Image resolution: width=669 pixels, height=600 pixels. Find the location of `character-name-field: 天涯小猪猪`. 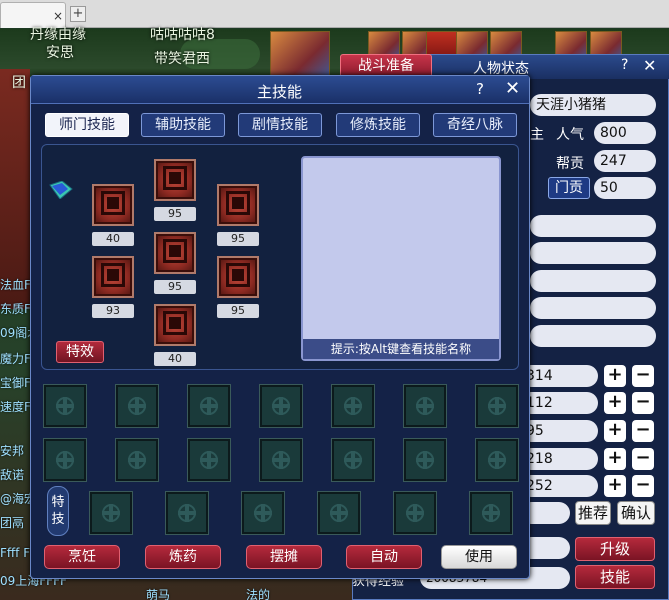

character-name-field: 天涯小猪猪 is located at coordinates (593, 105).